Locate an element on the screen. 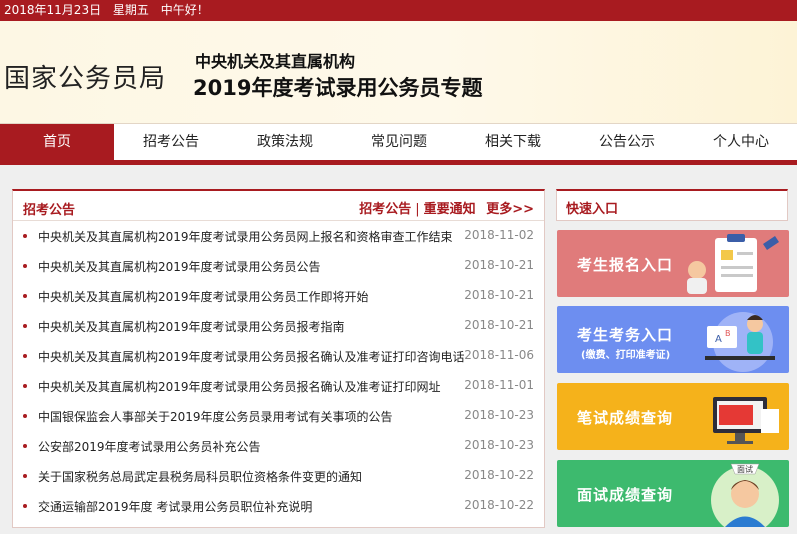 Image resolution: width=797 pixels, height=534 pixels. news-title: 中国银保监会人事部关于2019年度公务员录用考试有关事项的公告 is located at coordinates (215, 416).